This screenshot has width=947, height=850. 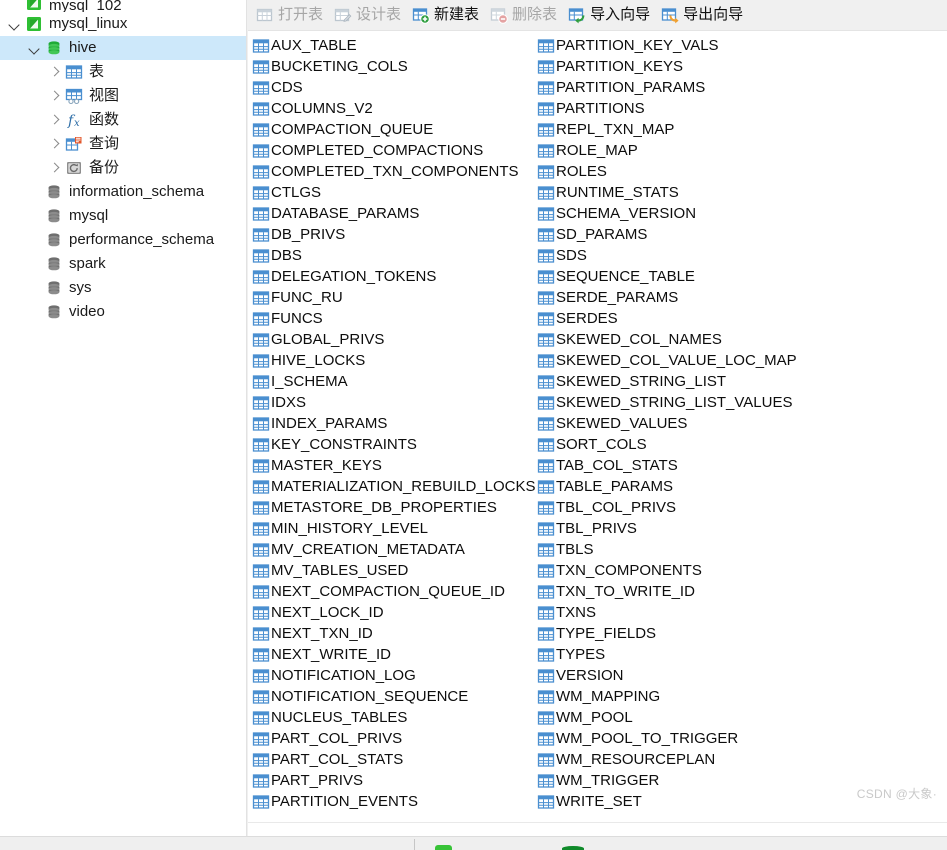 What do you see at coordinates (610, 15) in the screenshot?
I see `toolbar-import-wizard-button: 导入向导` at bounding box center [610, 15].